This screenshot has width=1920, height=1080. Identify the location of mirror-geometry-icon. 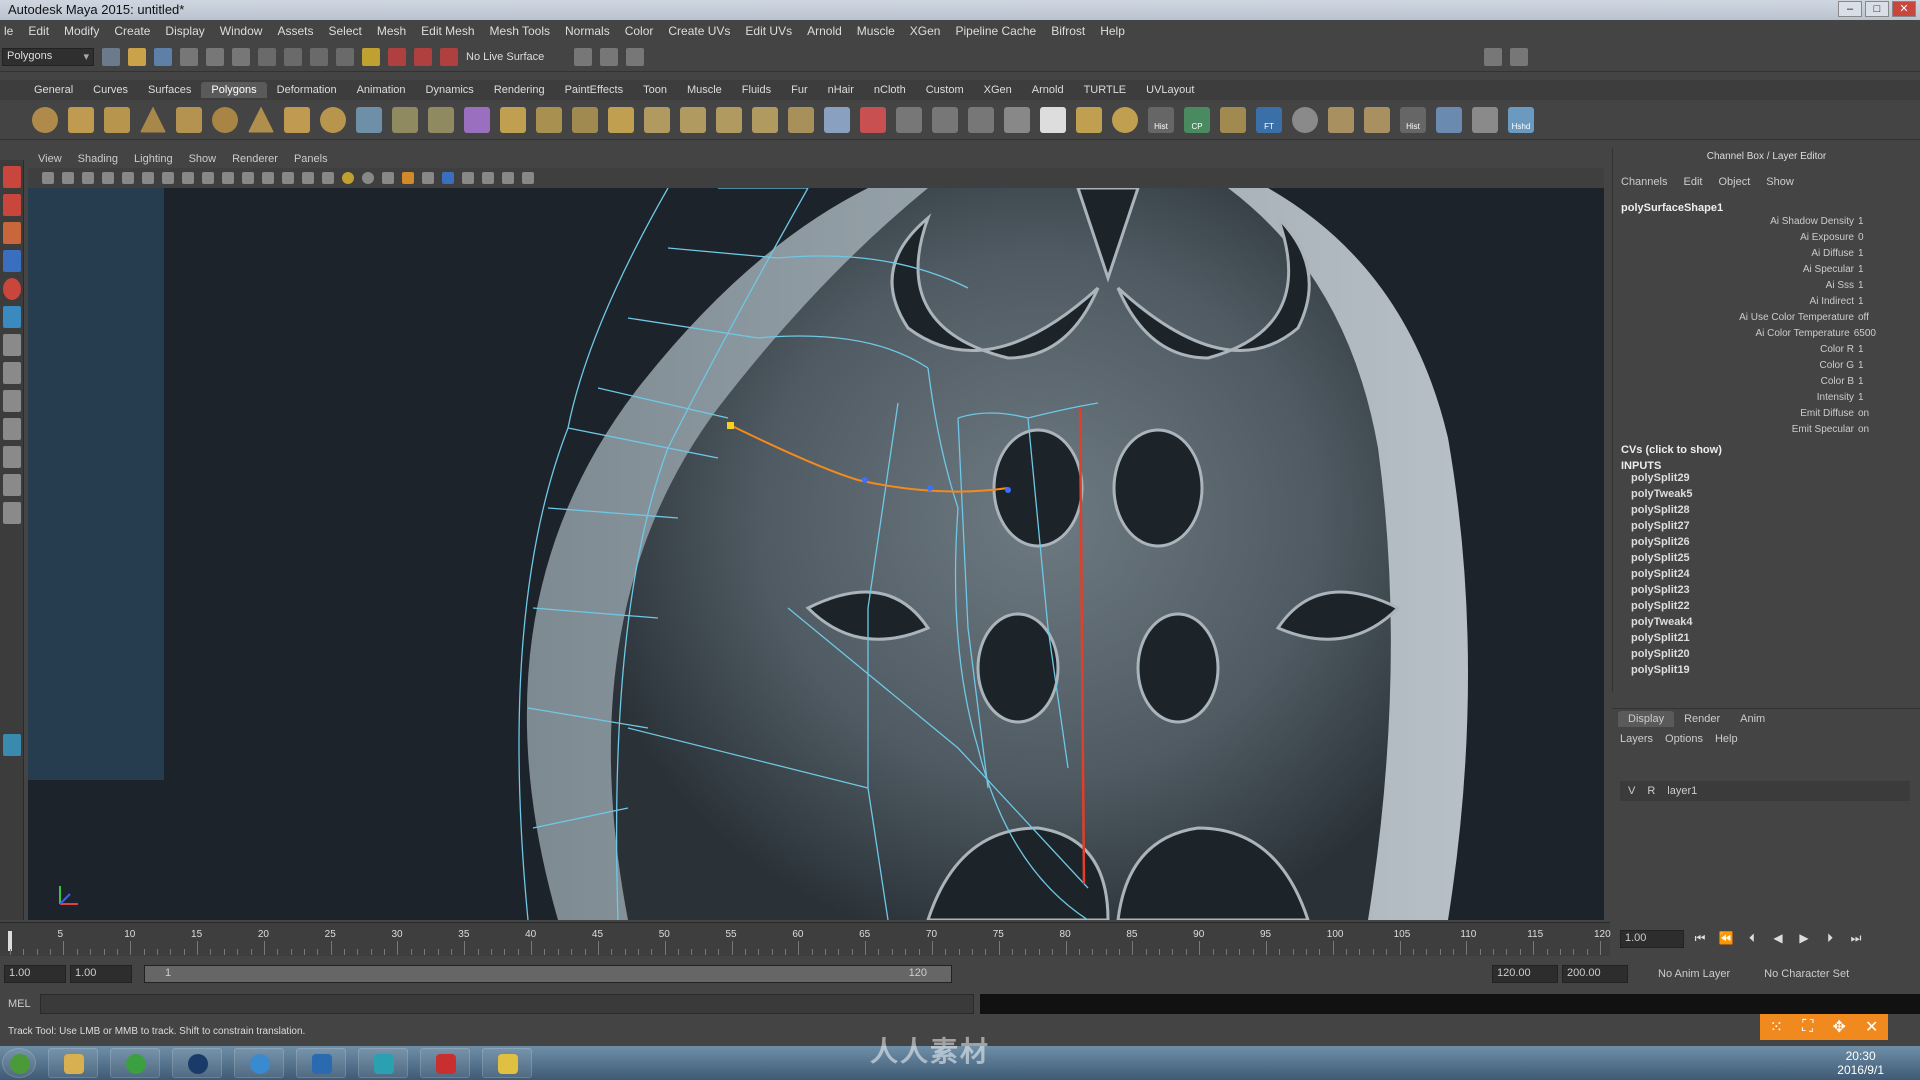
(873, 119).